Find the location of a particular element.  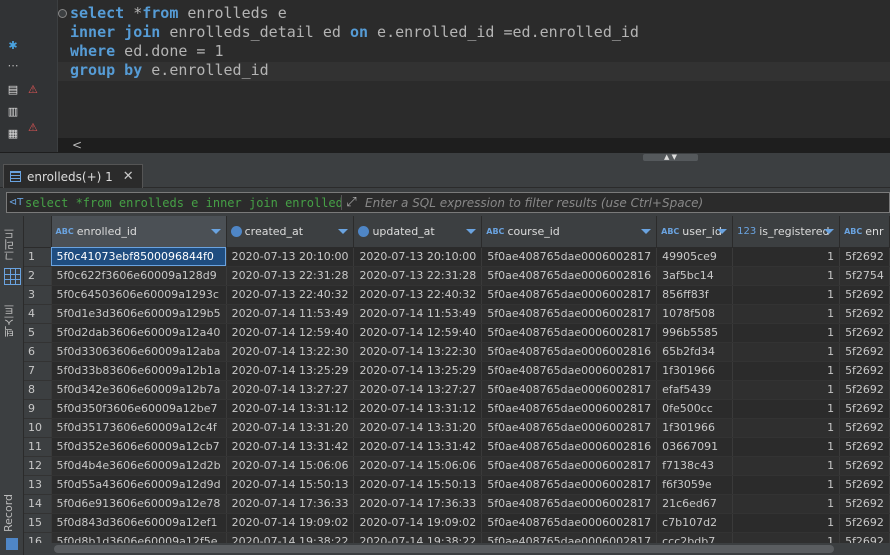

fold-marker-icon is located at coordinates (62, 13).